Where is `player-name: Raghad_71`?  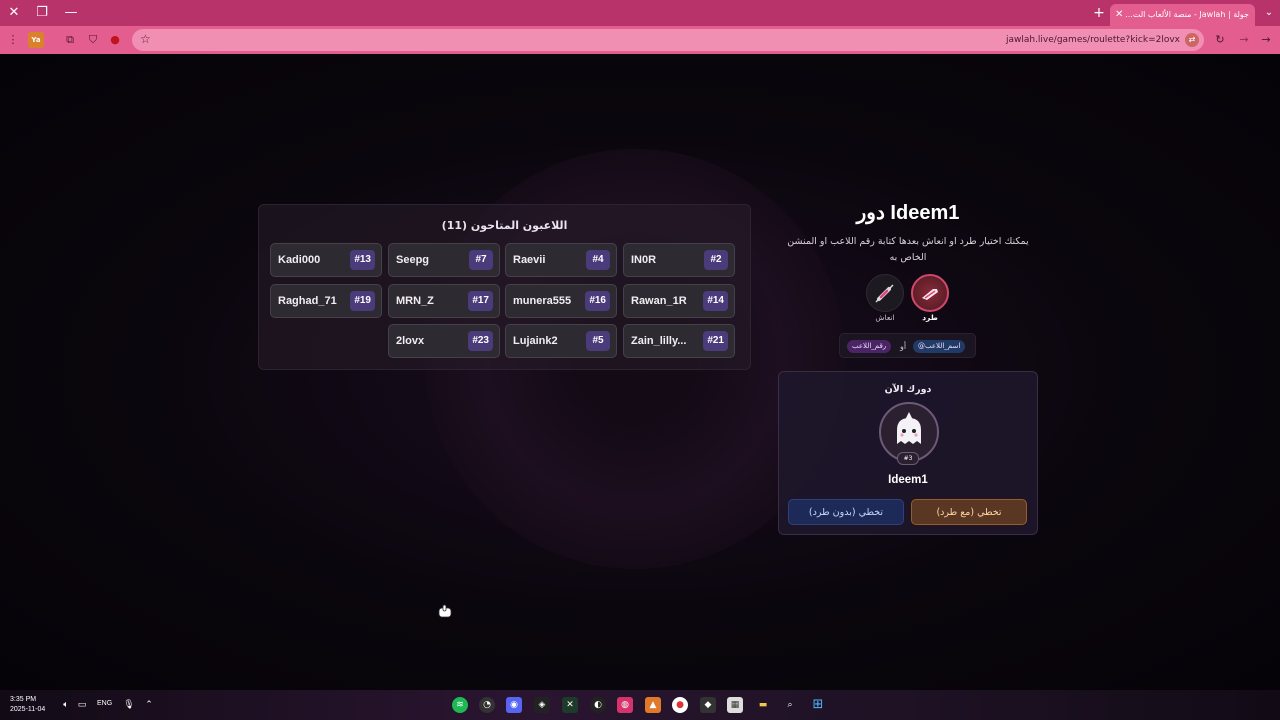
player-name: Raghad_71 is located at coordinates (307, 301).